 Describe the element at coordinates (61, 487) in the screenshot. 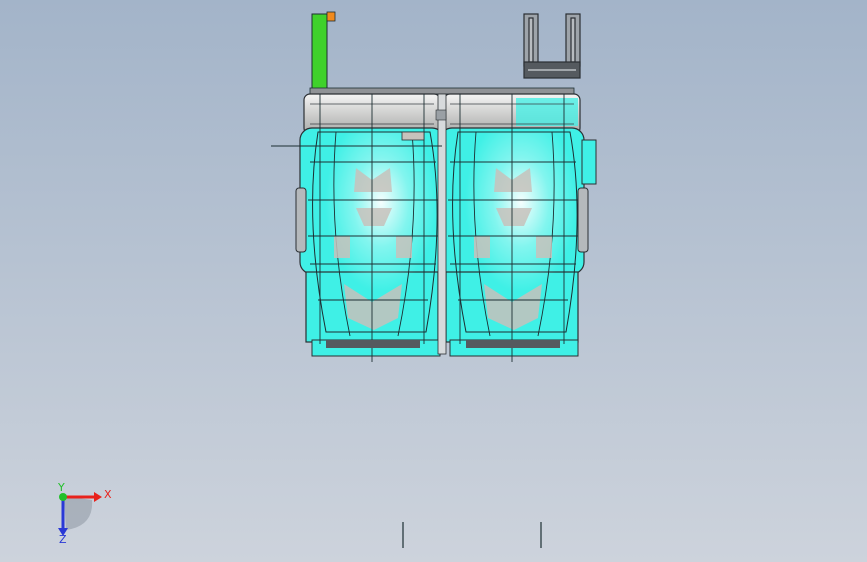

I see `y-axis-label: Y` at that location.